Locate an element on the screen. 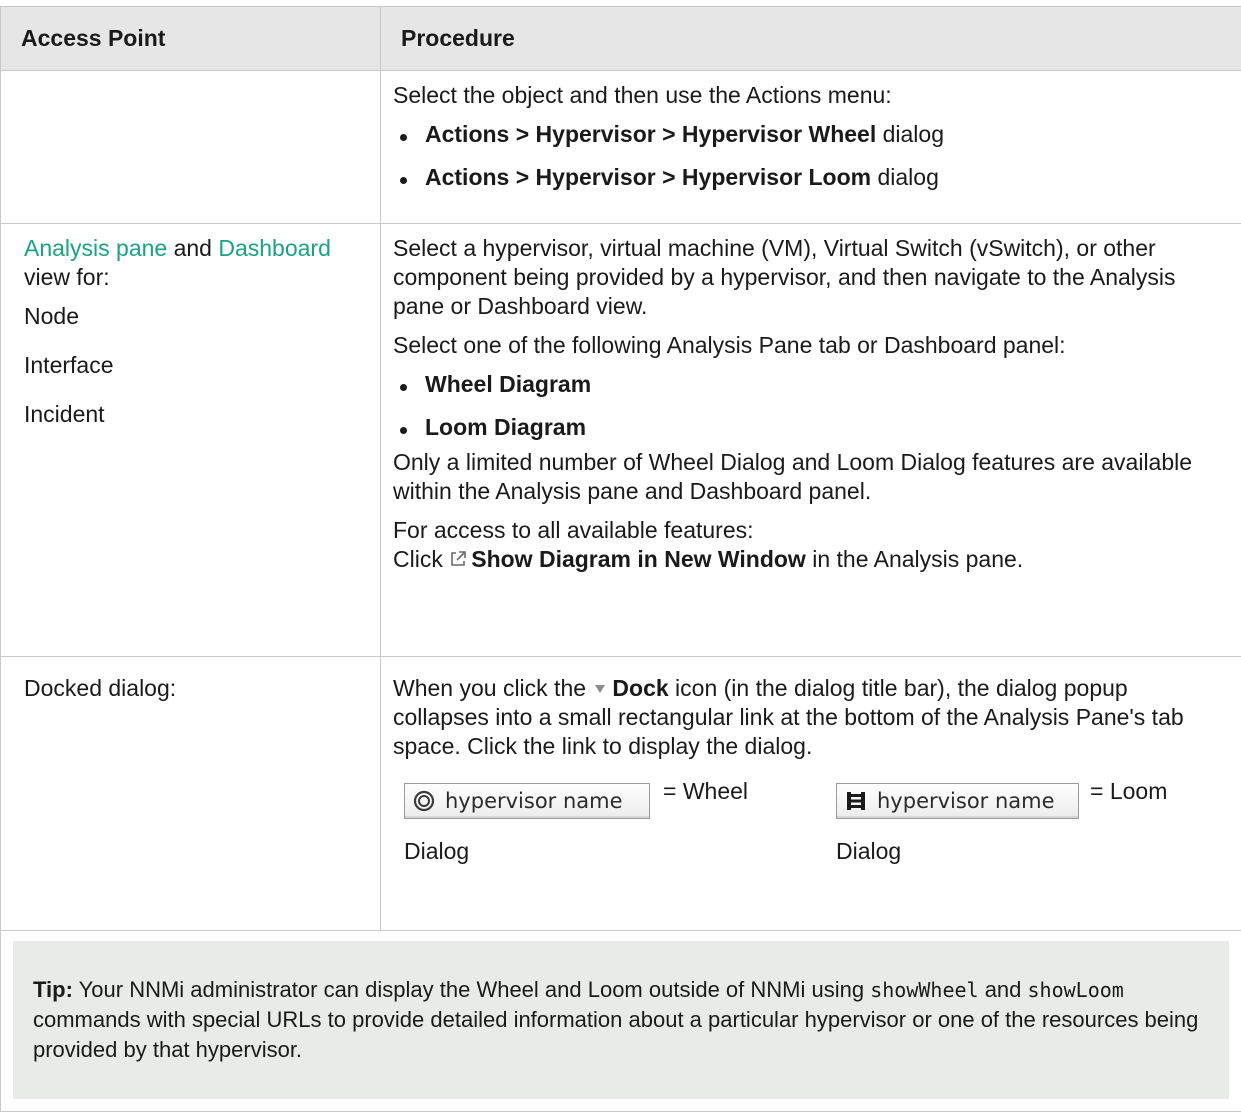  loom-dialog-link: hypervisor name is located at coordinates (957, 801).